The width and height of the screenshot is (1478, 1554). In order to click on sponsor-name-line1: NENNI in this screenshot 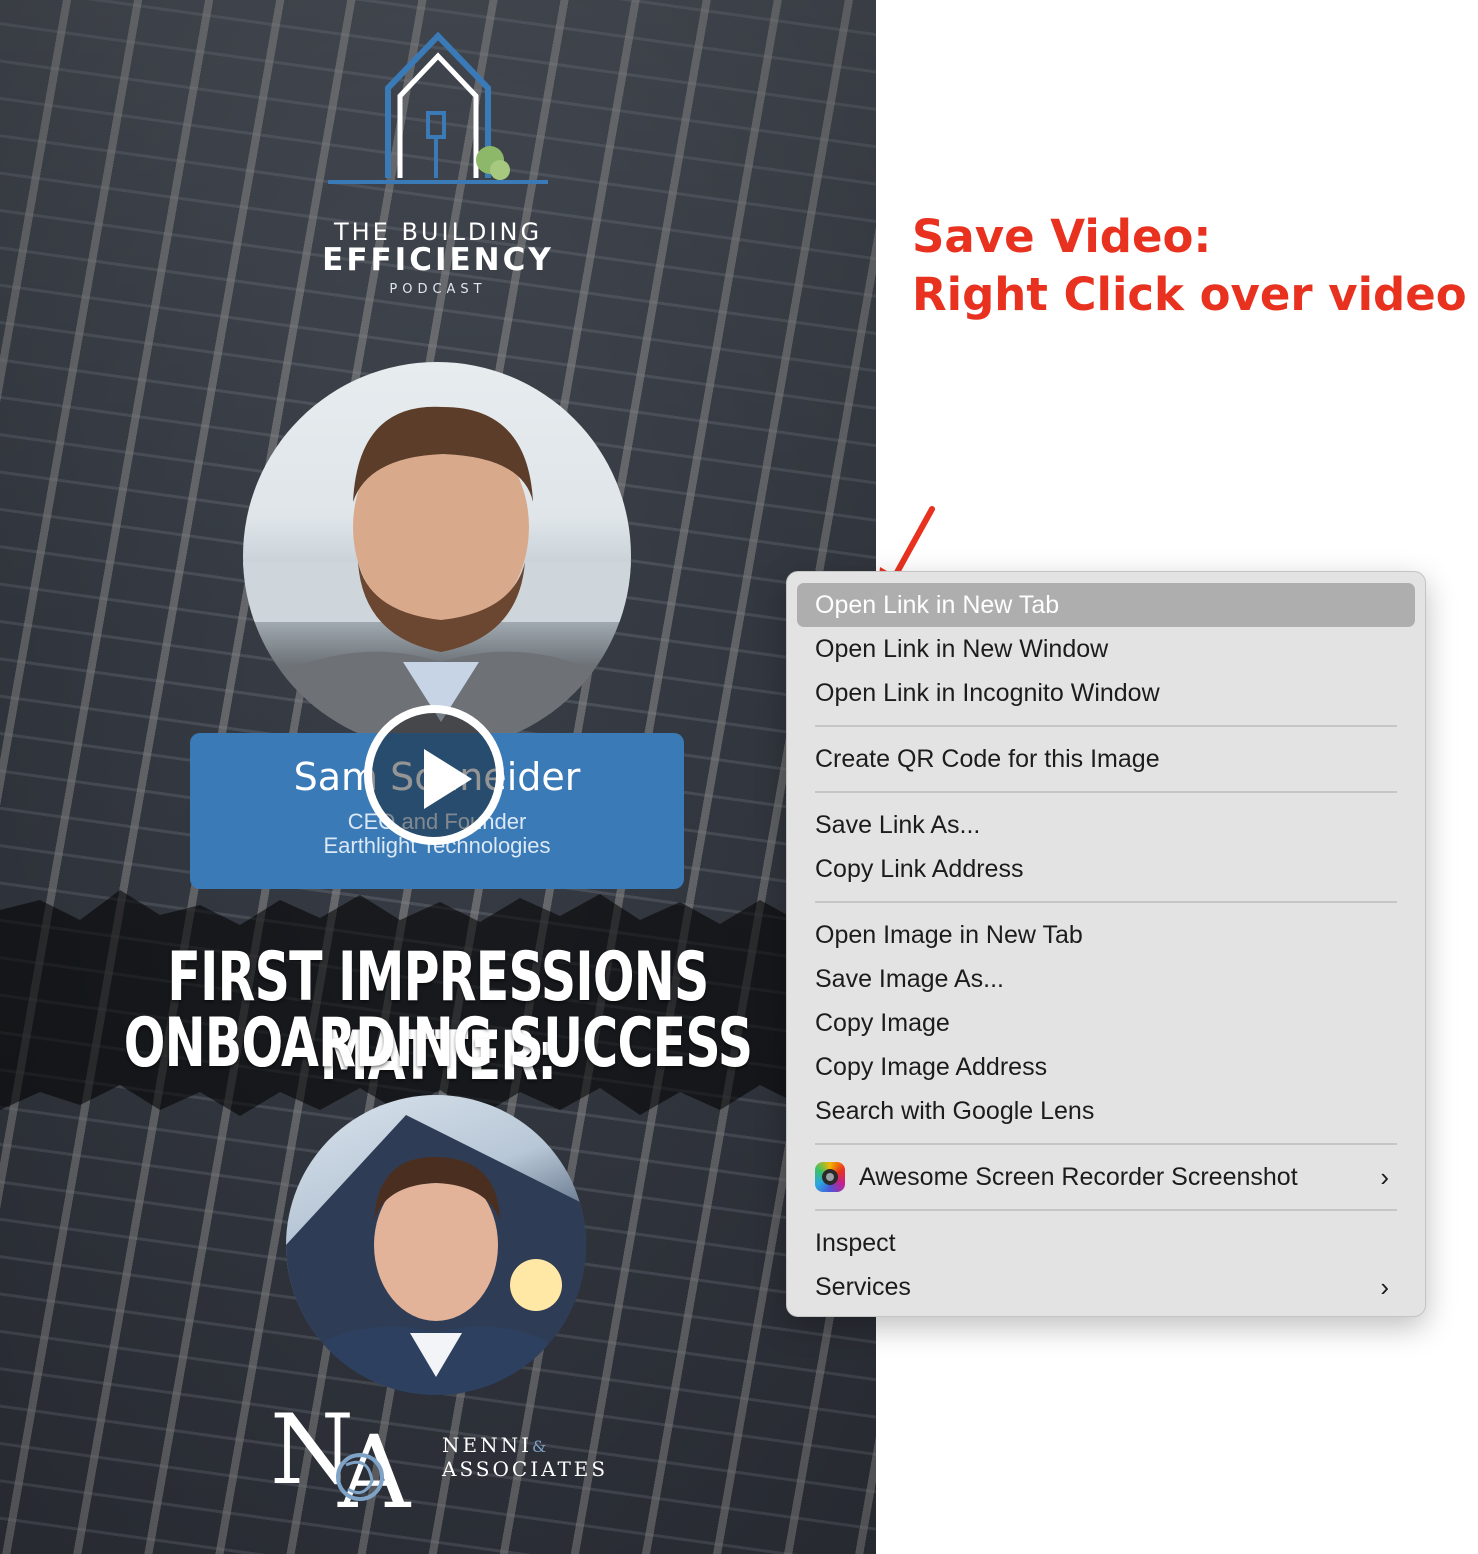, I will do `click(487, 1445)`.